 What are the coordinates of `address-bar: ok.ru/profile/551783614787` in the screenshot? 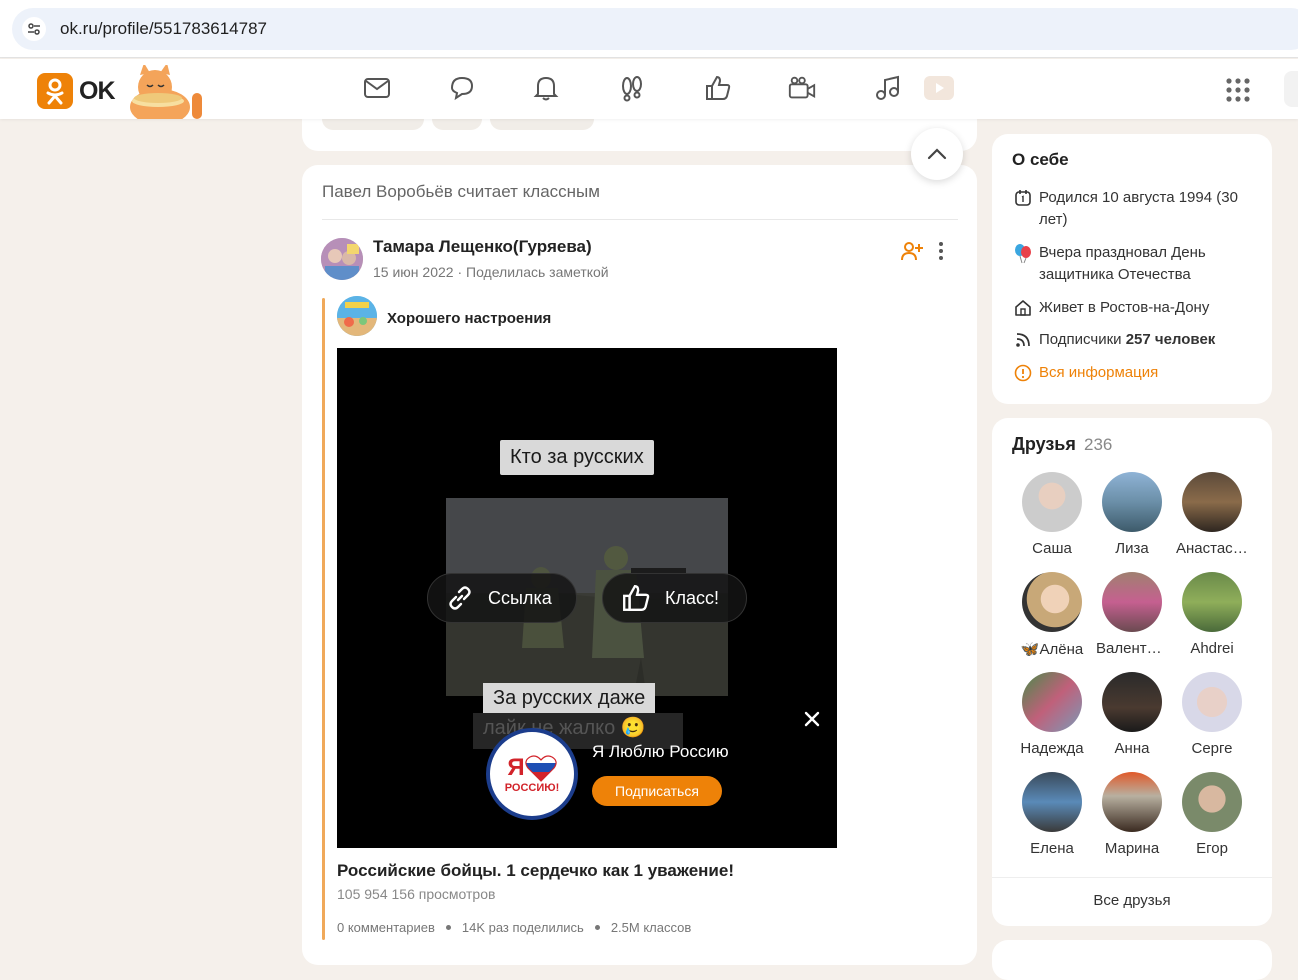 It's located at (655, 29).